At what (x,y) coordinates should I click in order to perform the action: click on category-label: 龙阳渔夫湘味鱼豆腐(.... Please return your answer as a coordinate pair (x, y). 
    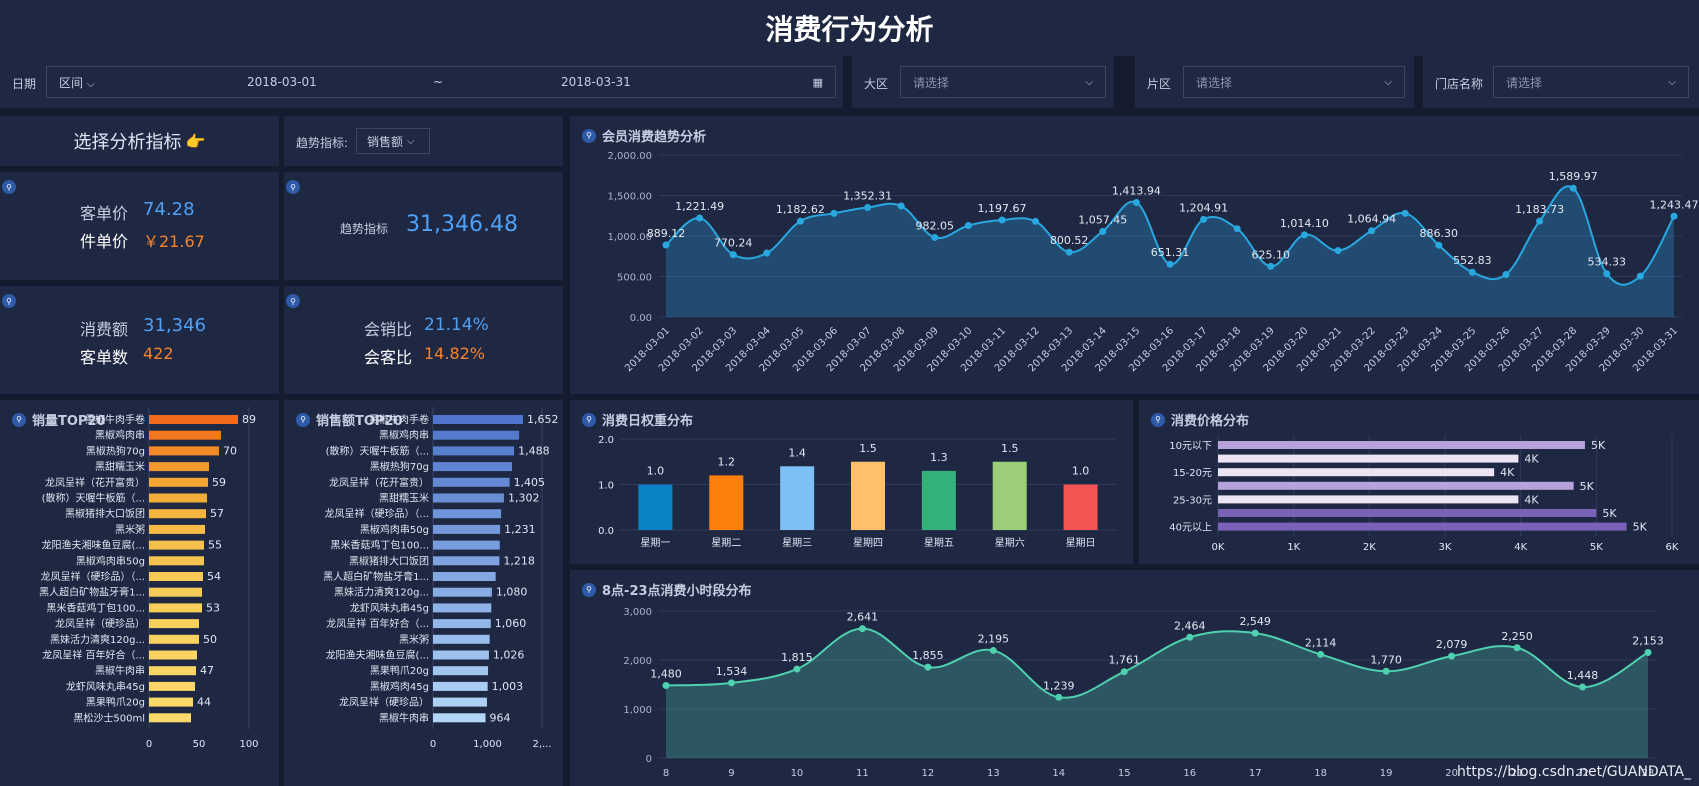
    Looking at the image, I should click on (93, 545).